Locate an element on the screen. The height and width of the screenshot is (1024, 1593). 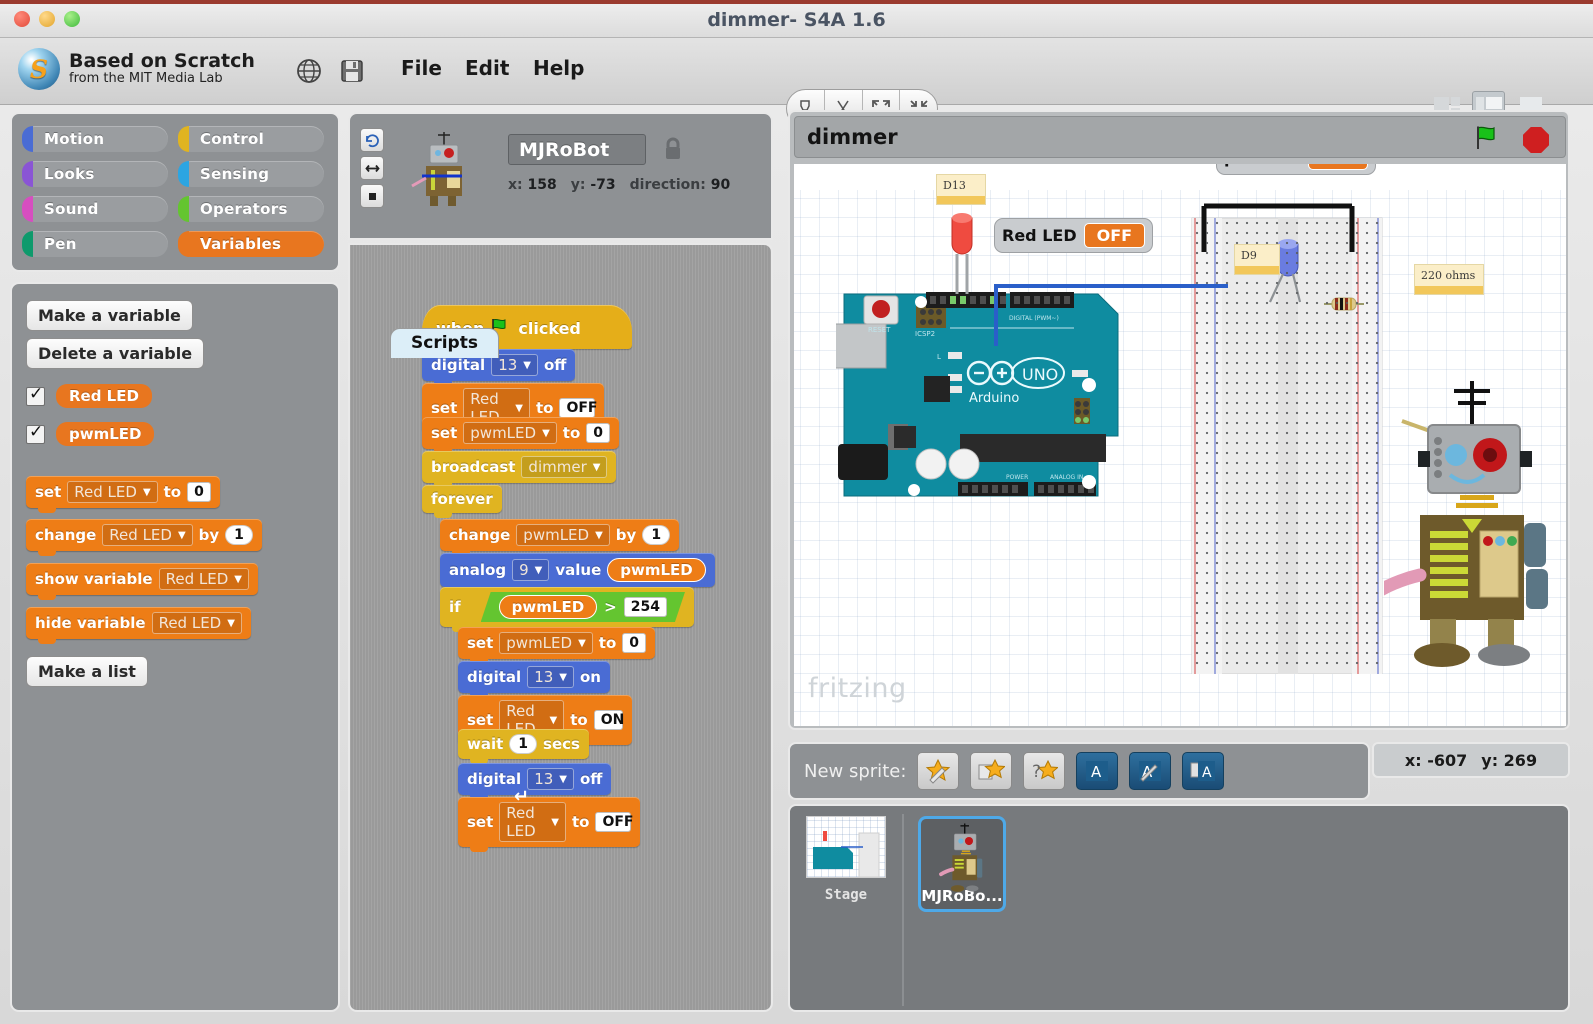
palette-block-show-variable: show variable Red LED ▼ is located at coordinates (142, 581).